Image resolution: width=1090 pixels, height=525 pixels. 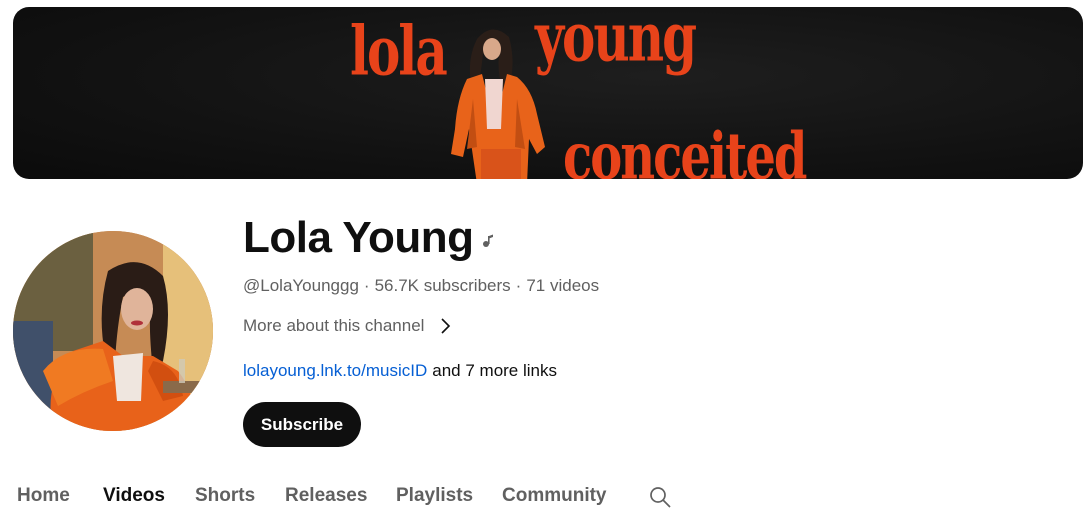 I want to click on channel-links: lolayoung.lnk.to/musicID and 7 more links, so click(x=400, y=371).